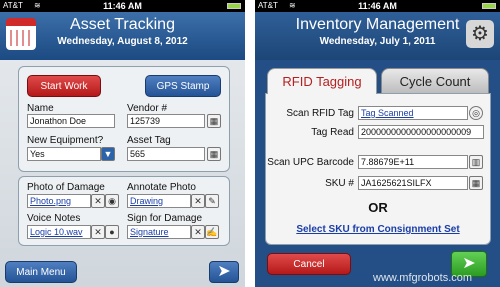  Describe the element at coordinates (224, 272) in the screenshot. I see `next-arrow-button: ➤` at that location.